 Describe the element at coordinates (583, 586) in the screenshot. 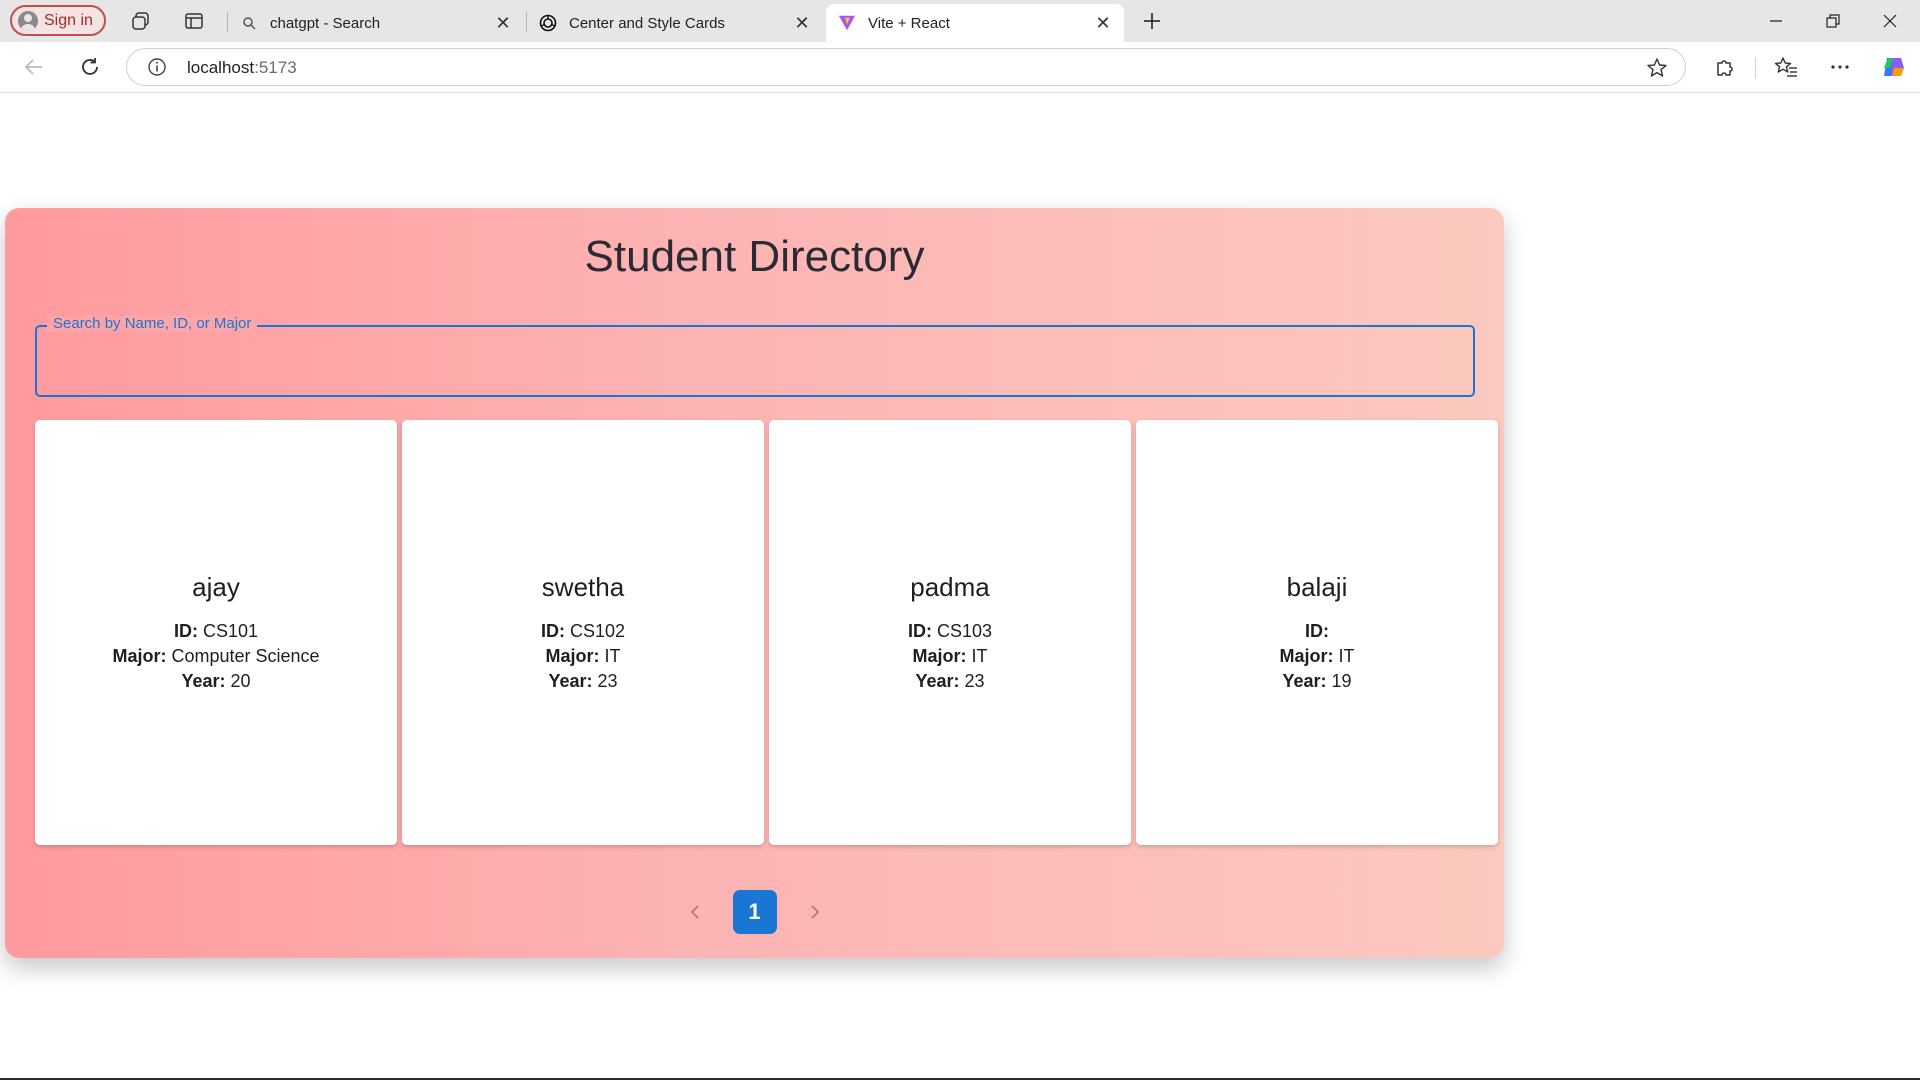

I see `student-name: swetha` at that location.